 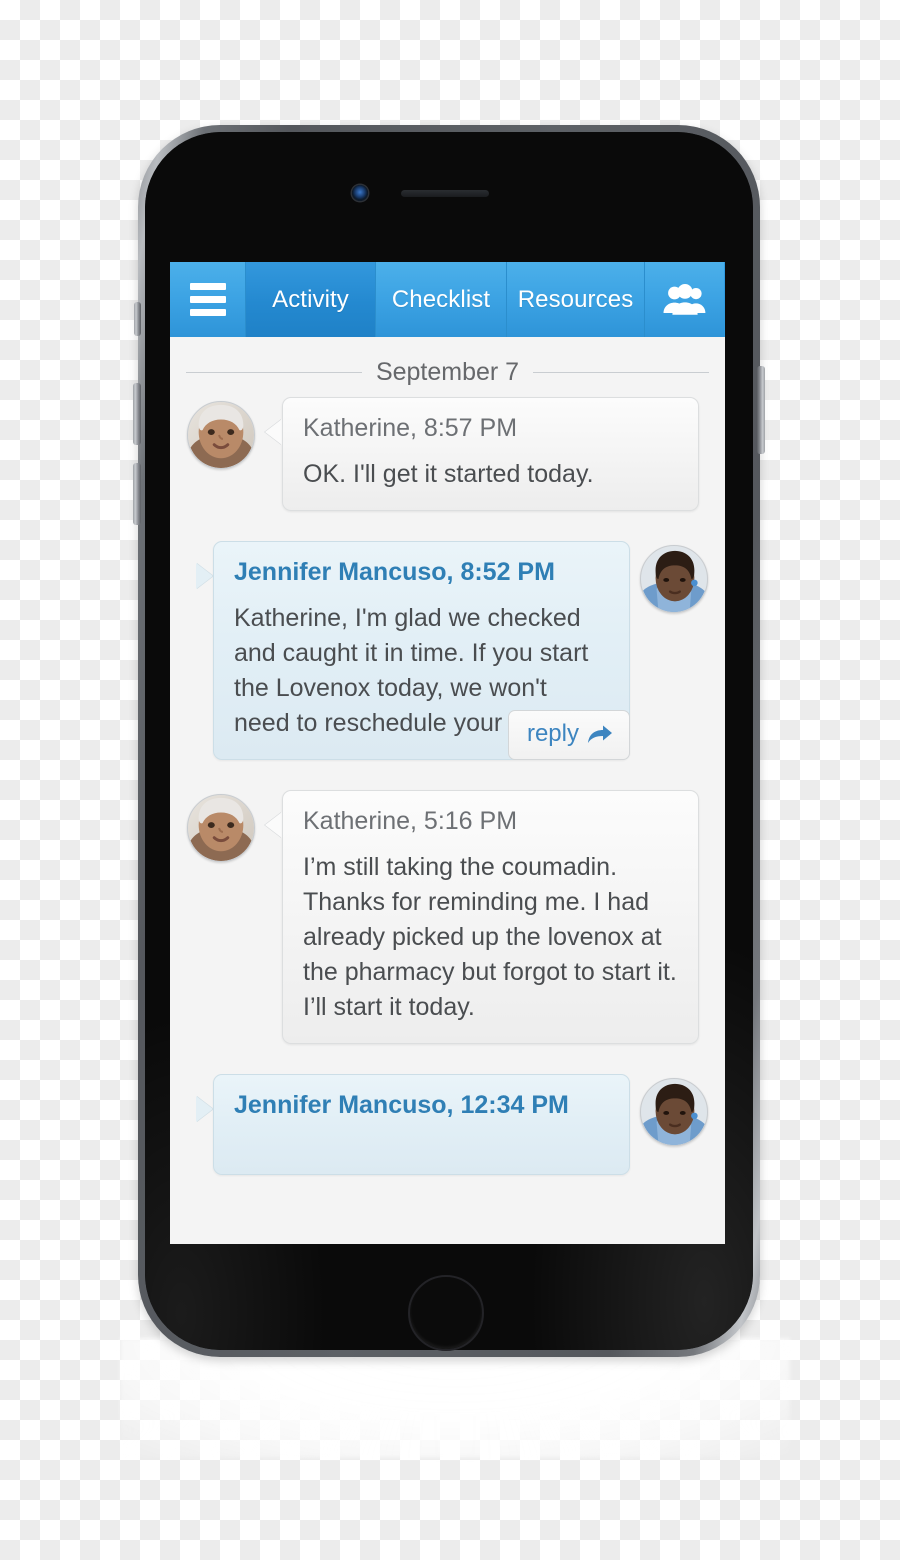 I want to click on earpiece-speaker, so click(x=445, y=193).